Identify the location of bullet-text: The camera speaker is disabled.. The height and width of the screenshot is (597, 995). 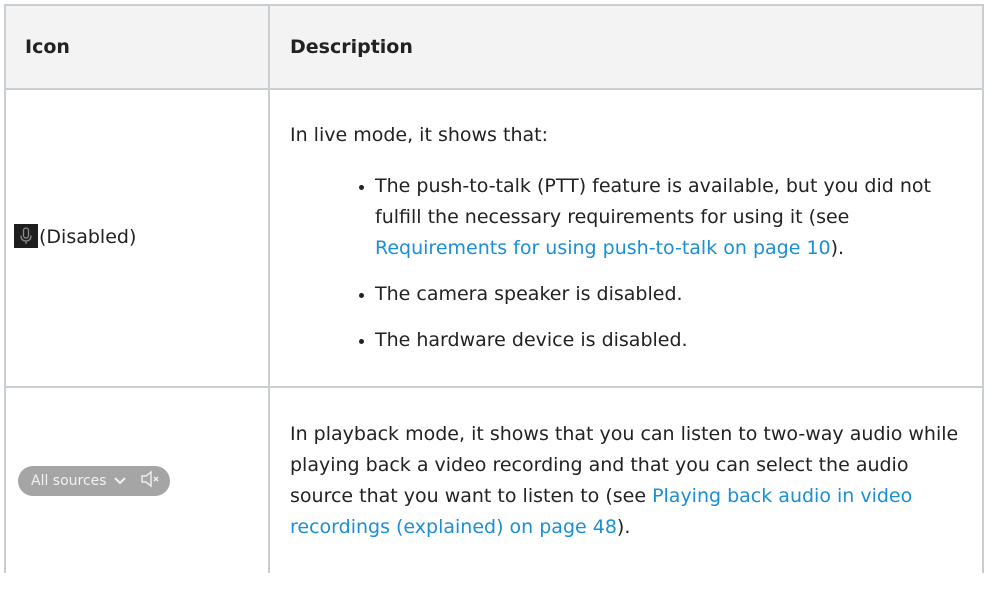
(529, 294).